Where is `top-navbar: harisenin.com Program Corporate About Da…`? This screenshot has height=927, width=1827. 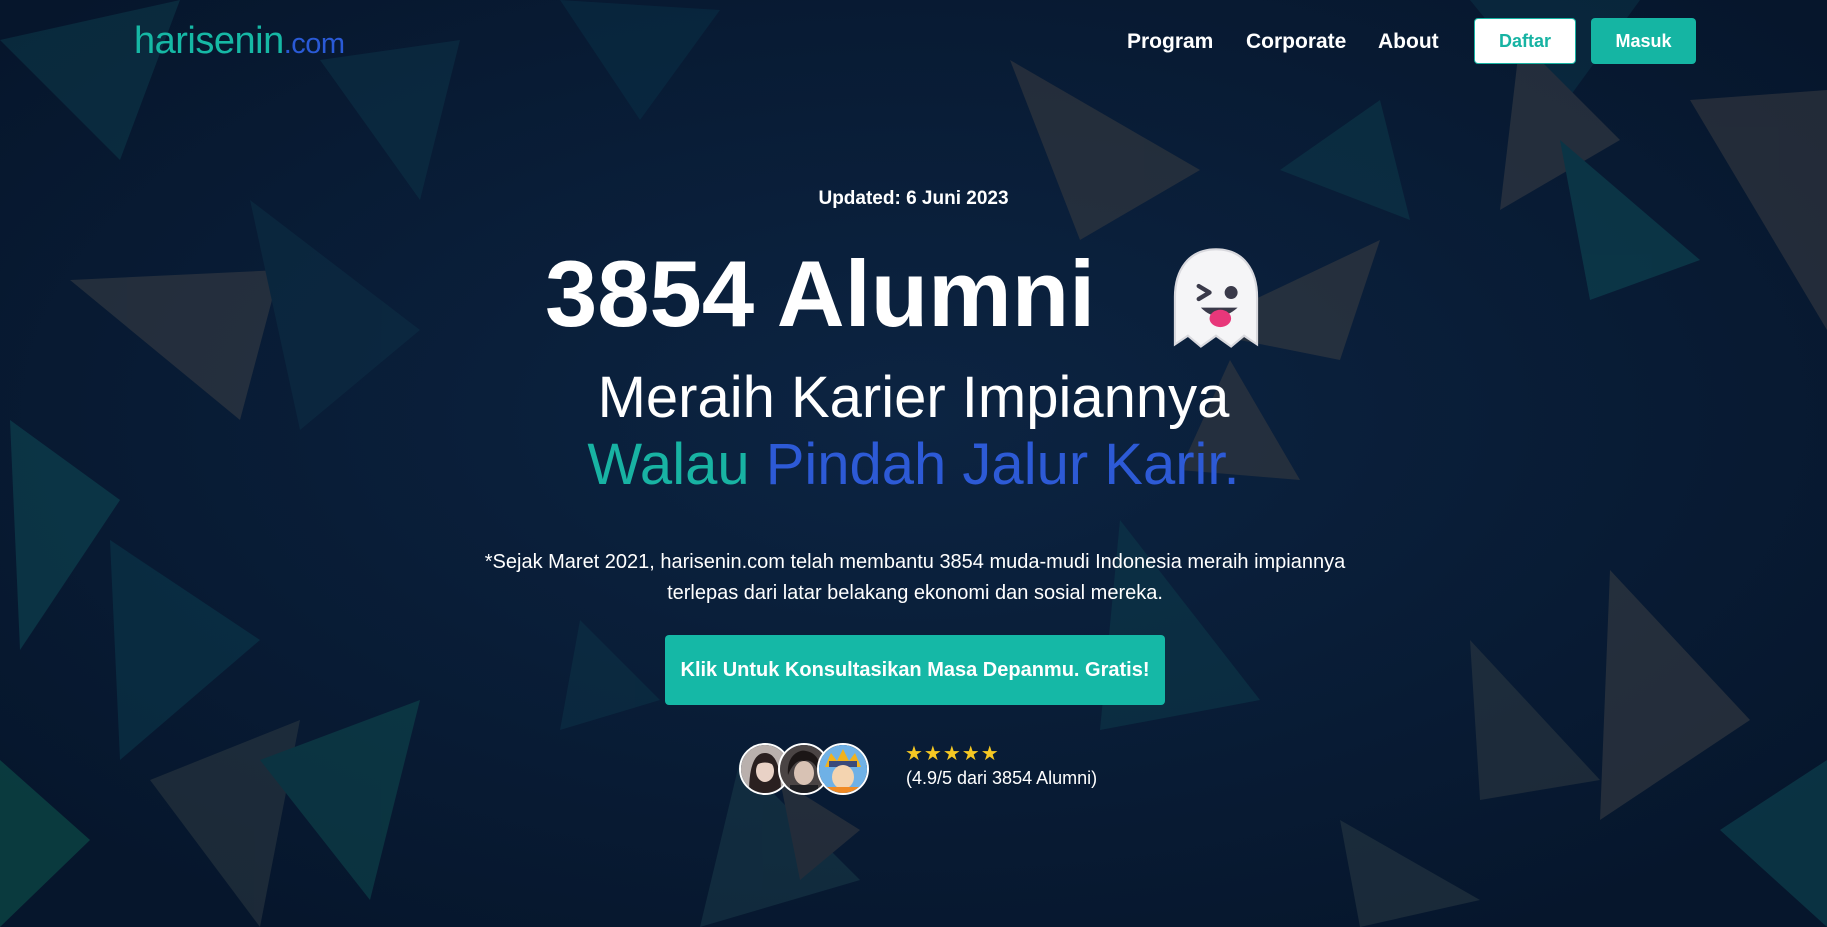 top-navbar: harisenin.com Program Corporate About Da… is located at coordinates (913, 42).